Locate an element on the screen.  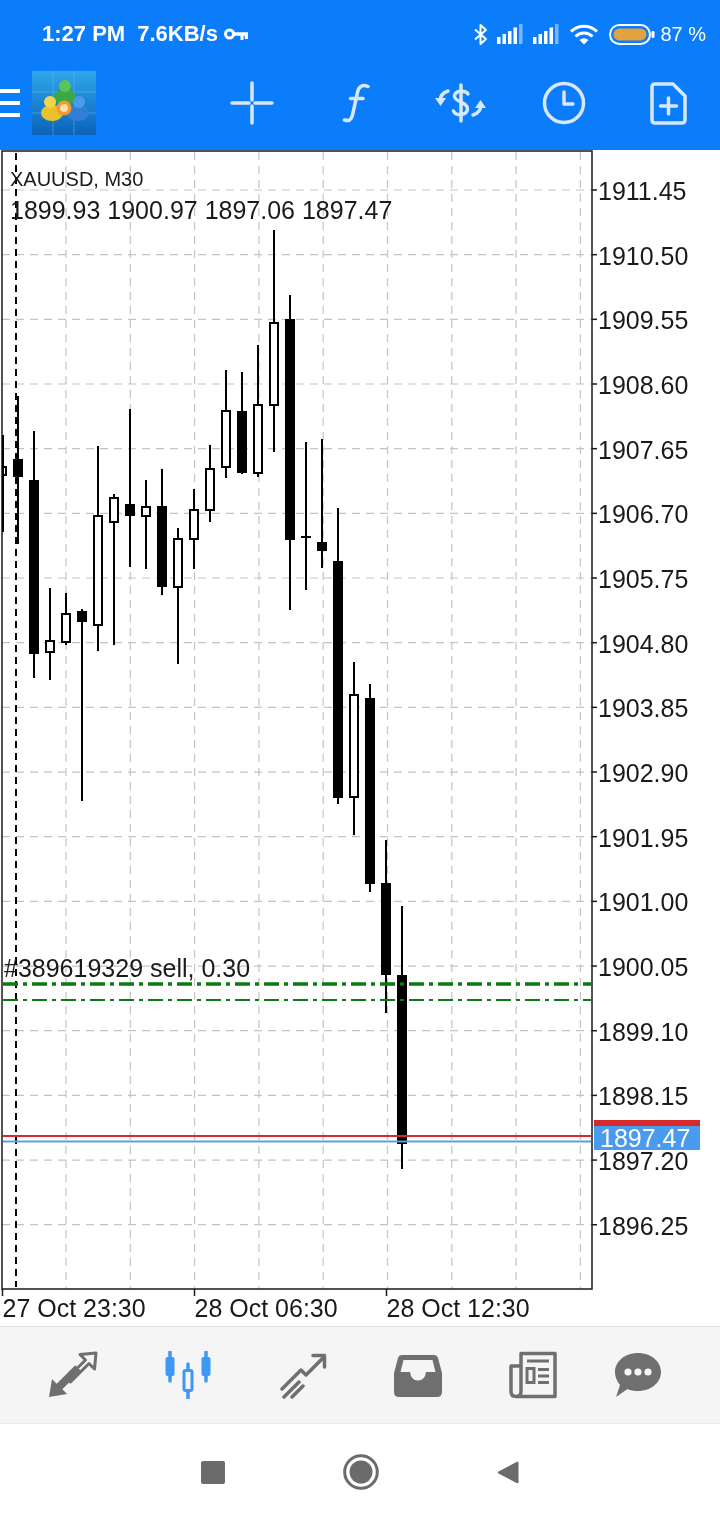
crosshair-icon is located at coordinates (252, 103).